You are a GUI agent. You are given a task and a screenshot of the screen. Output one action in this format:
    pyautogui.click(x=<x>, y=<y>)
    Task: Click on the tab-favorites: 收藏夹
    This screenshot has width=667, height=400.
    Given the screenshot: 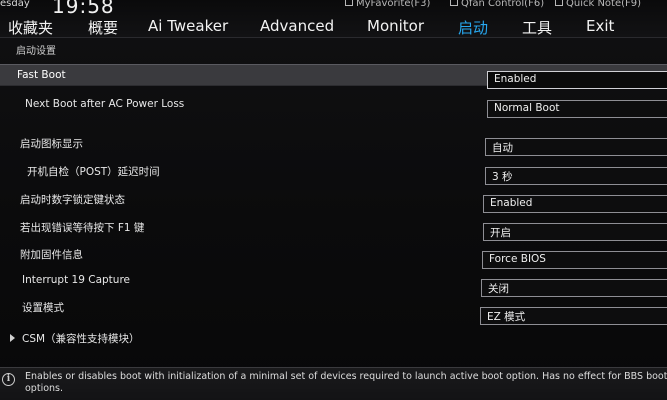 What is the action you would take?
    pyautogui.click(x=30, y=27)
    